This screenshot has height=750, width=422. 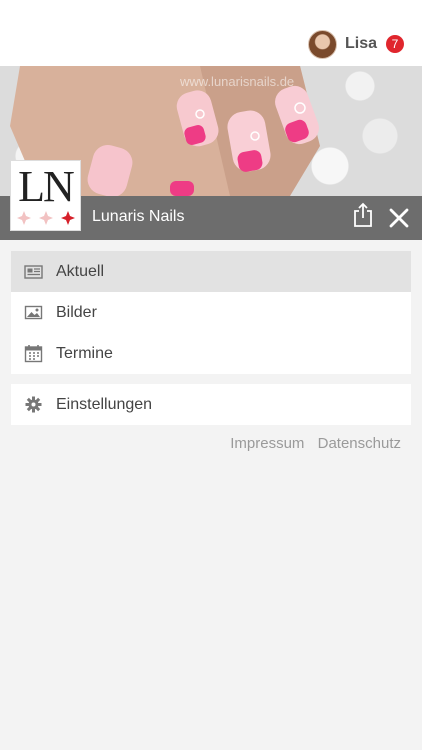 I want to click on top-bar: Lisa 7, so click(x=211, y=33).